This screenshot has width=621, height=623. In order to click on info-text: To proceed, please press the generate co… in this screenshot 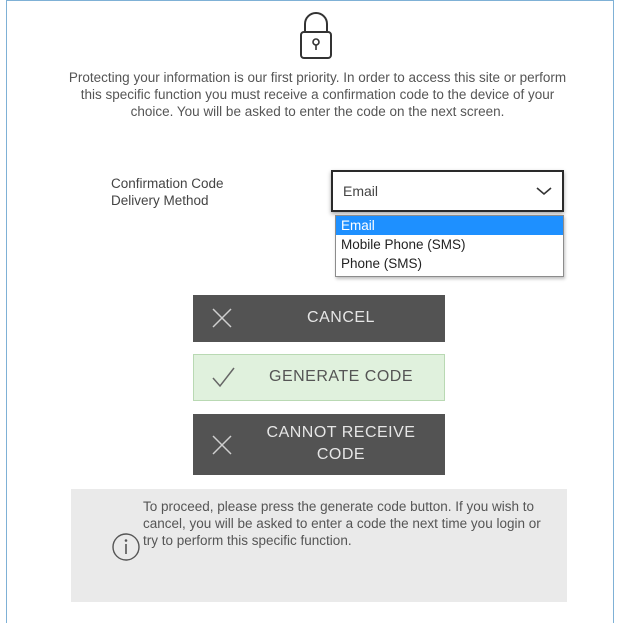, I will do `click(342, 523)`.